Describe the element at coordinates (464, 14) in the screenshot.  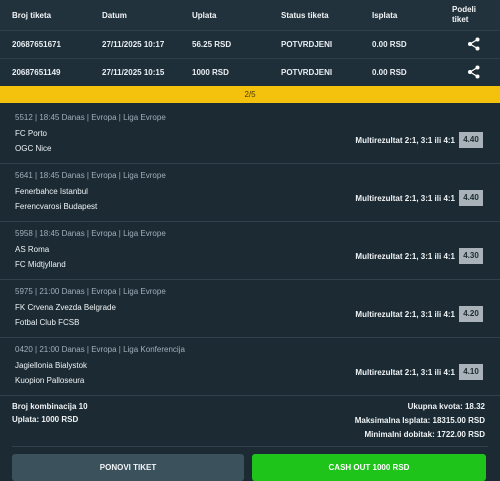
I see `col-share: Podeli tiket` at that location.